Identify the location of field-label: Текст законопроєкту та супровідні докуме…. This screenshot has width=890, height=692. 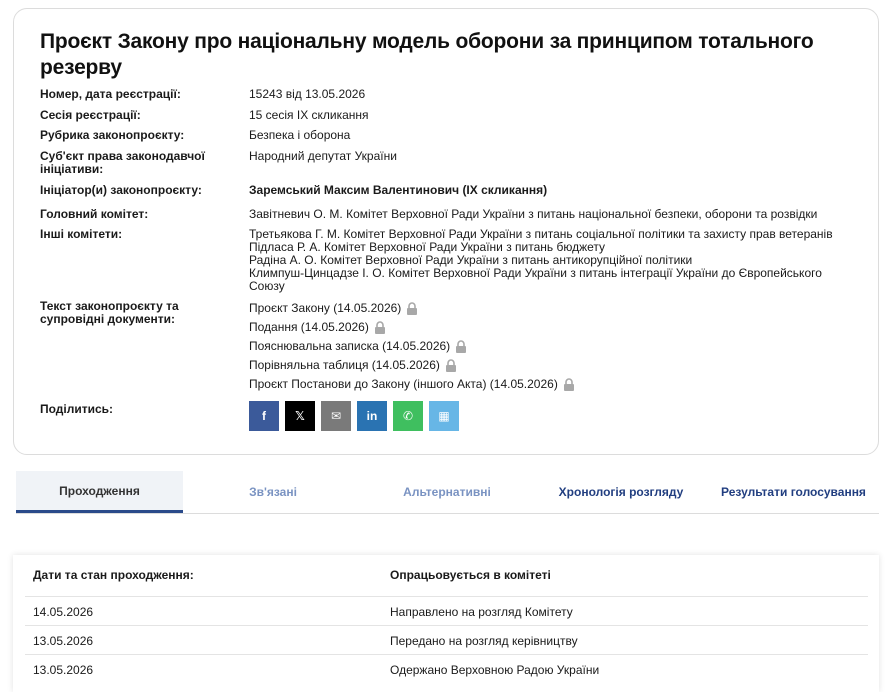
(140, 313).